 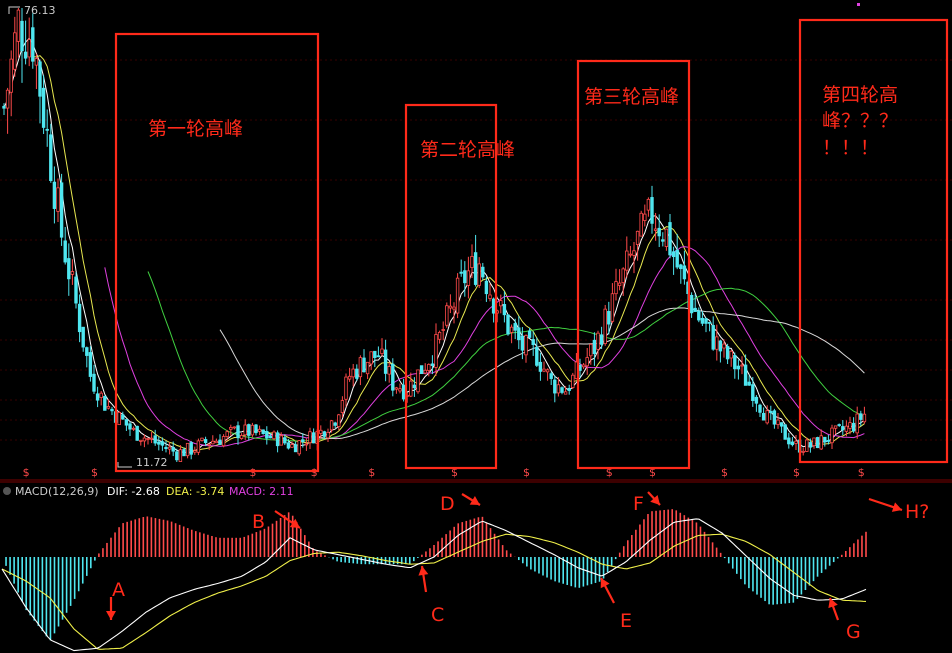 I want to click on macd-dif-value: DIF: -2.68, so click(x=133, y=491).